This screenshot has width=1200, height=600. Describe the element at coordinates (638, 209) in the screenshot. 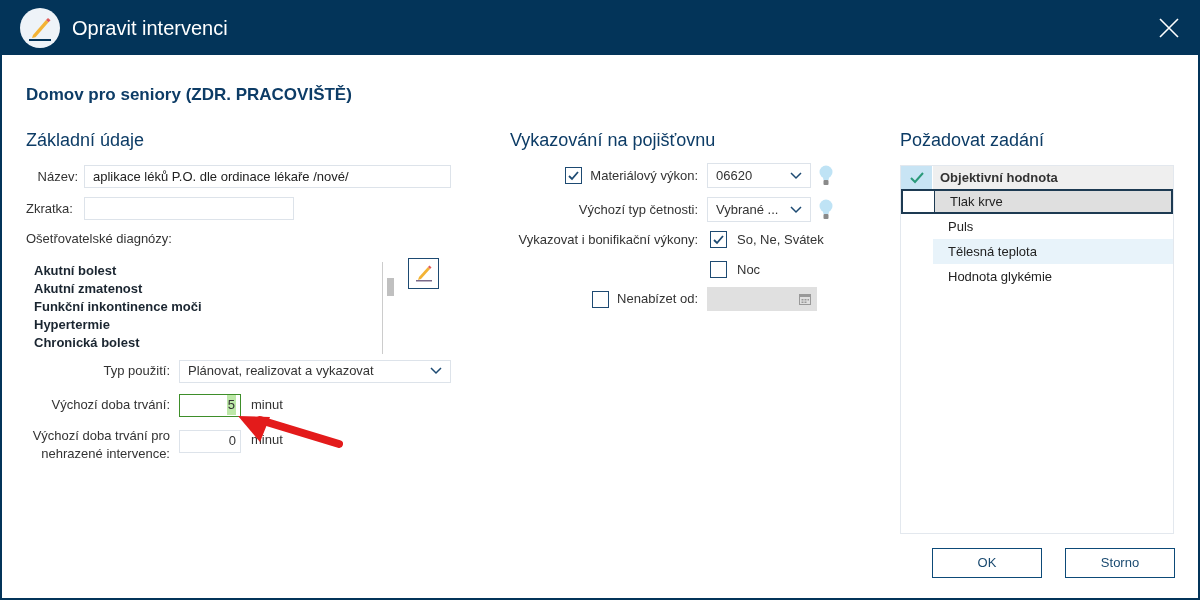

I see `field-label: Výchozí typ četnosti:` at that location.